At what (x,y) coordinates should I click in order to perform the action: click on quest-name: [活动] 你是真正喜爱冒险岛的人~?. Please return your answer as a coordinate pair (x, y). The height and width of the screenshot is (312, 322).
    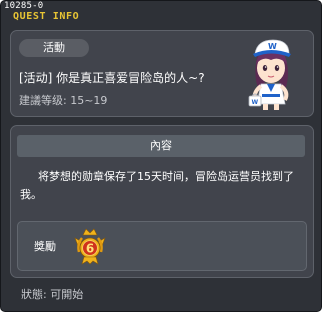
    Looking at the image, I should click on (112, 78).